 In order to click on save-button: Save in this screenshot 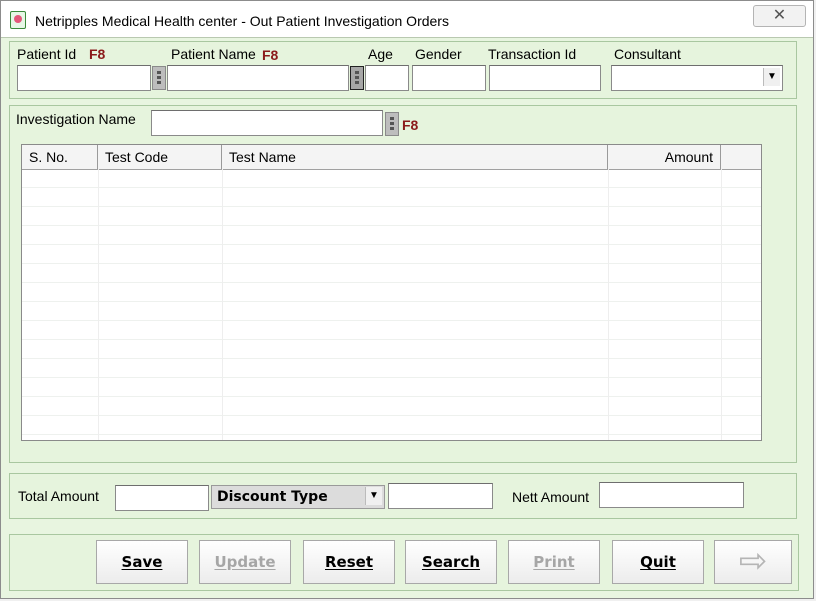, I will do `click(142, 562)`.